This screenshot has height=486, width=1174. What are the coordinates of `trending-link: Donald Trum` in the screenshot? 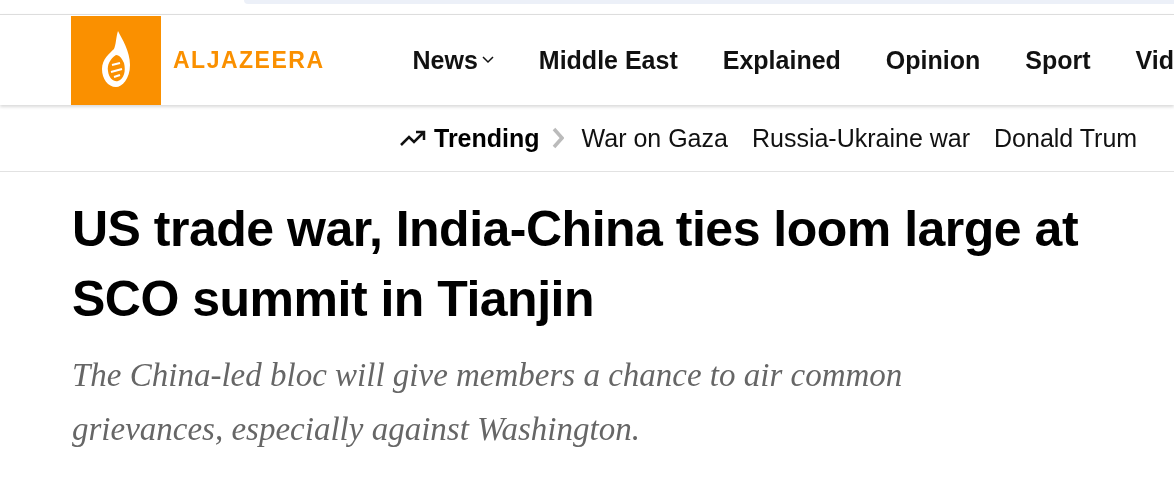 It's located at (1066, 138).